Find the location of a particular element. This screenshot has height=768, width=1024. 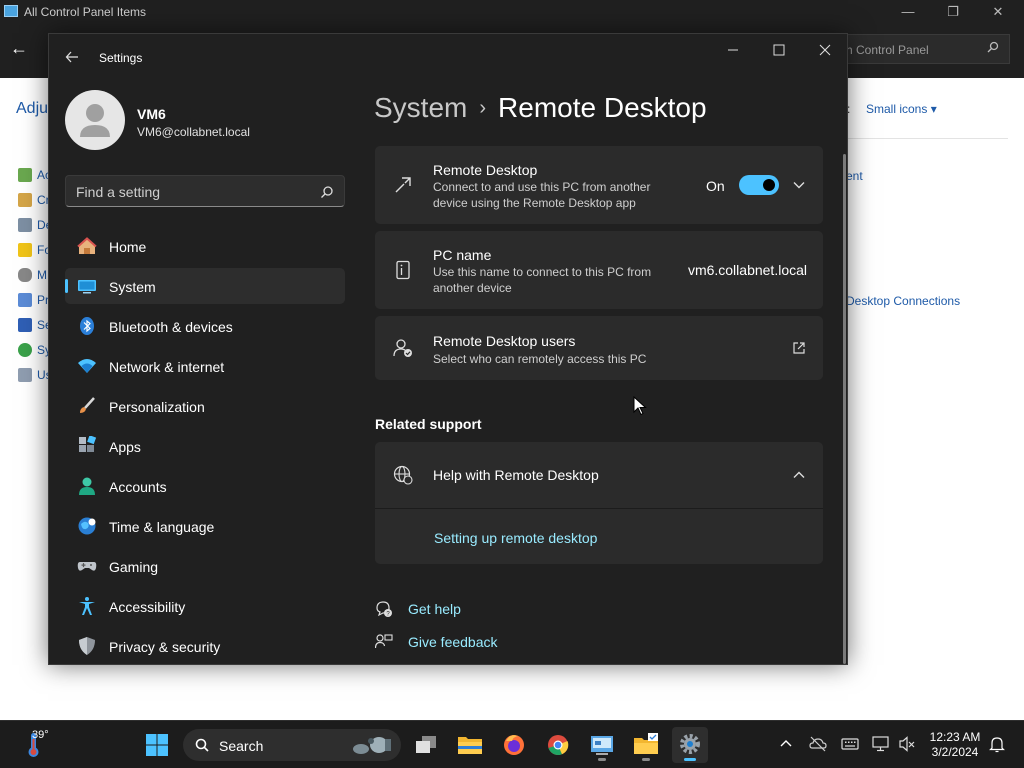

file-explorer-button is located at coordinates (470, 745).